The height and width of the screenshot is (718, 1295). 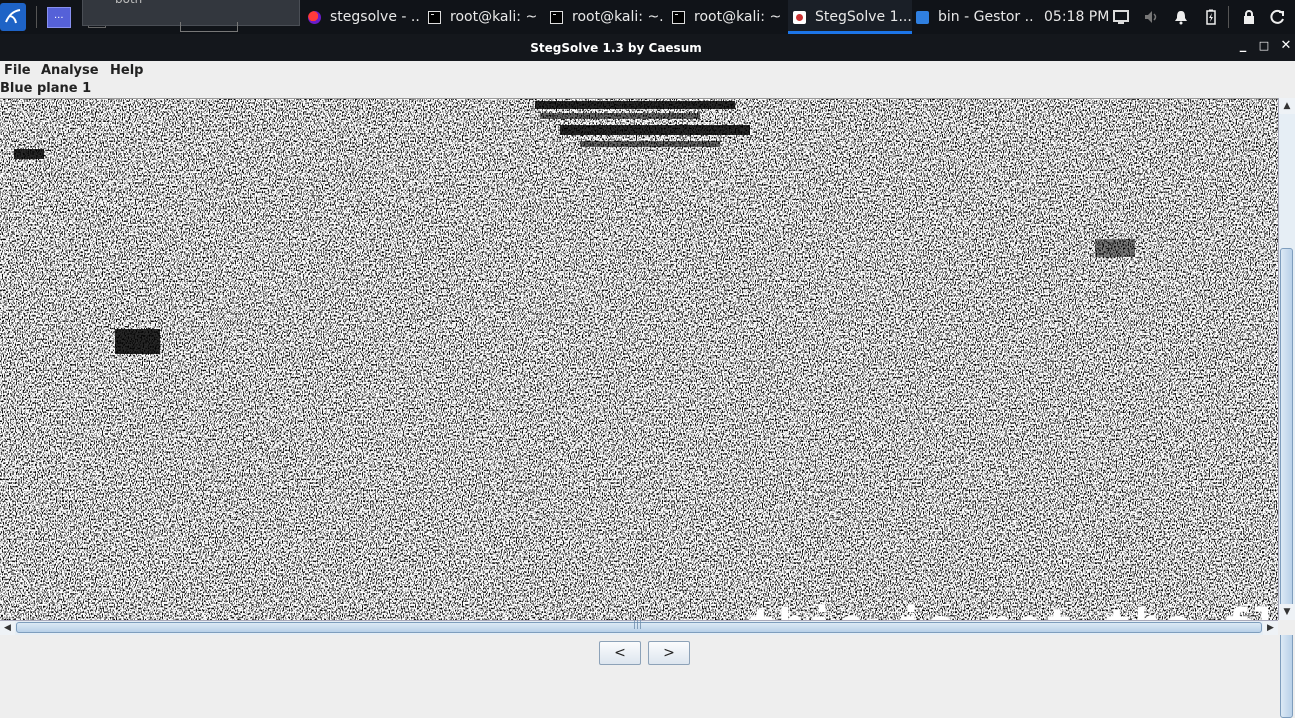 What do you see at coordinates (126, 70) in the screenshot?
I see `menu-help: Help` at bounding box center [126, 70].